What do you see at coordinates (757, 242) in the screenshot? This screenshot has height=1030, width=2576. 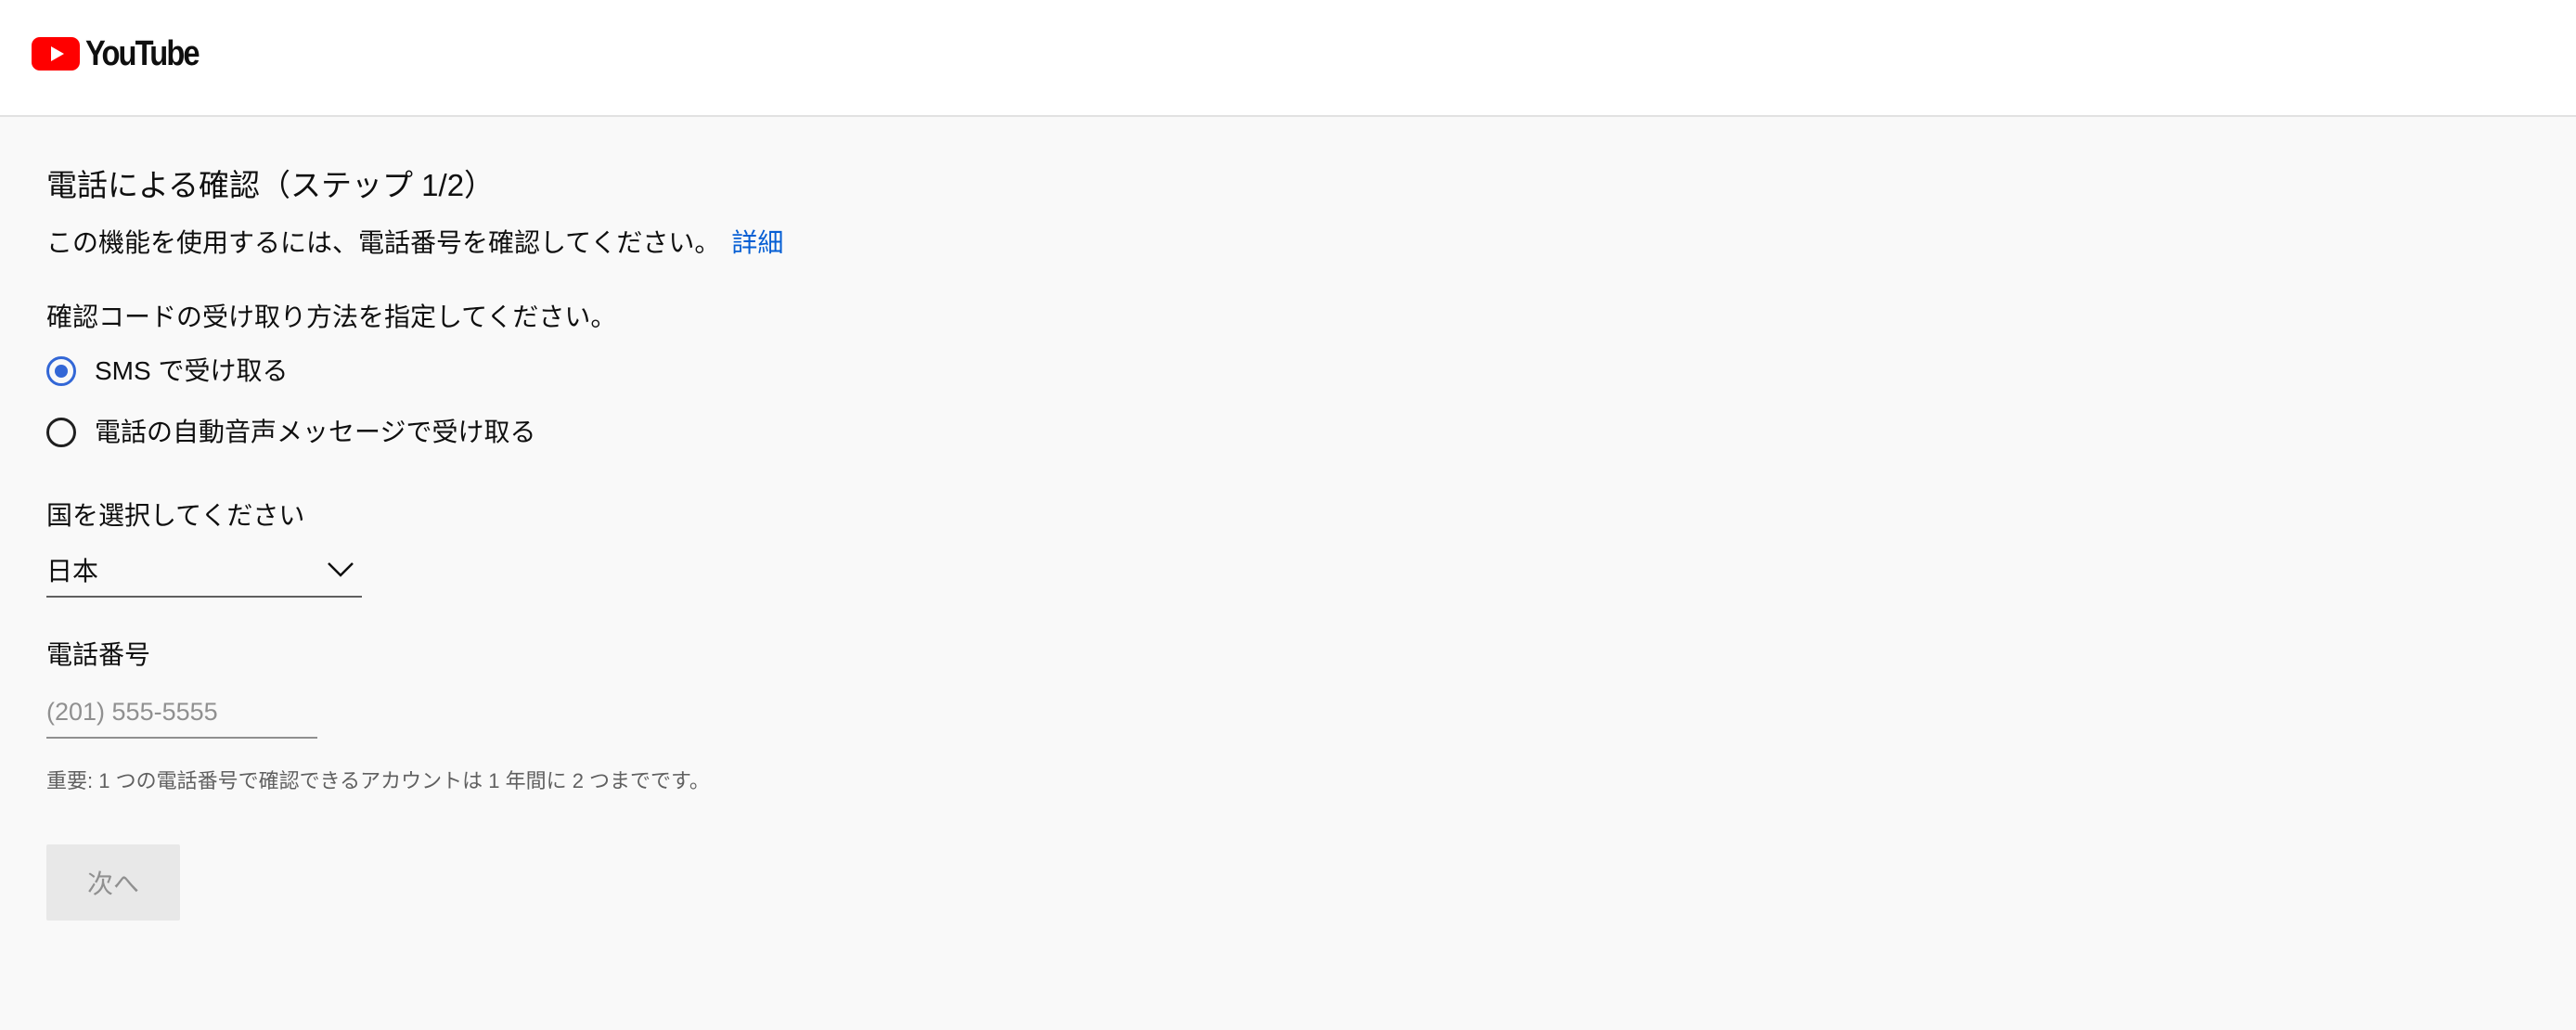 I see `learn-more-link: 詳細` at bounding box center [757, 242].